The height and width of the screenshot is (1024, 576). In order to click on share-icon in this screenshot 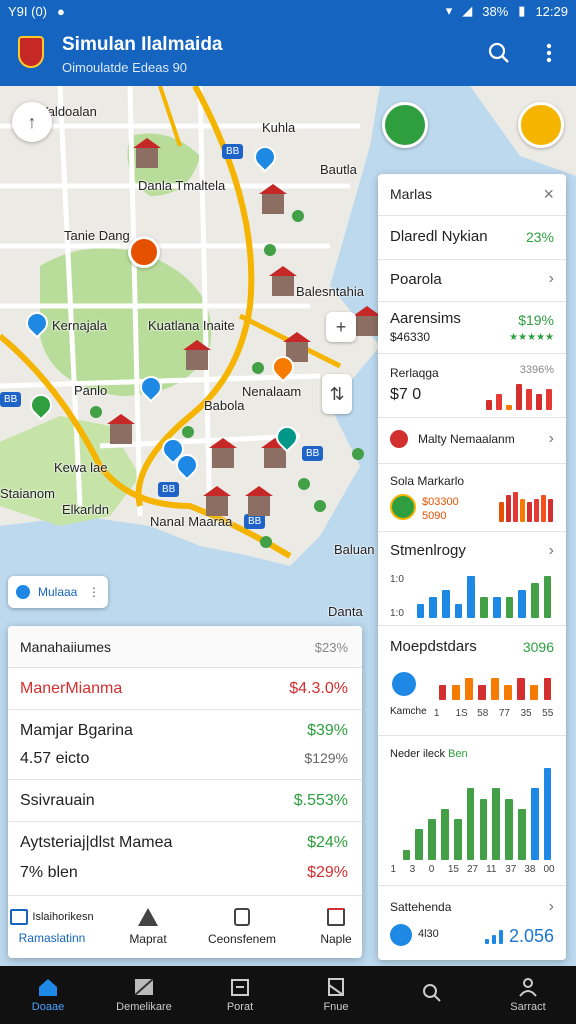, I will do `click(336, 917)`.